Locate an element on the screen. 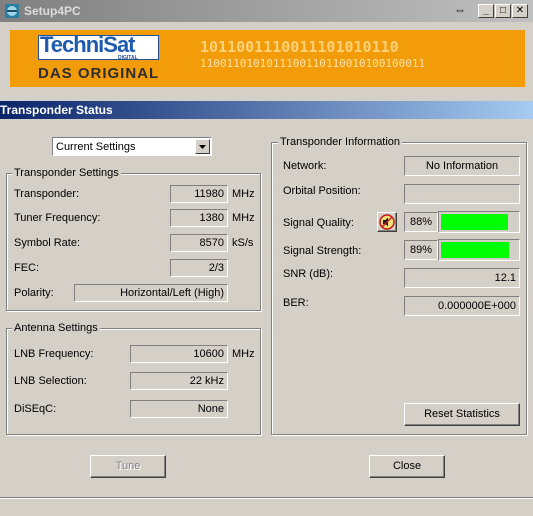  settings-select-value: Current Settings is located at coordinates (96, 147).